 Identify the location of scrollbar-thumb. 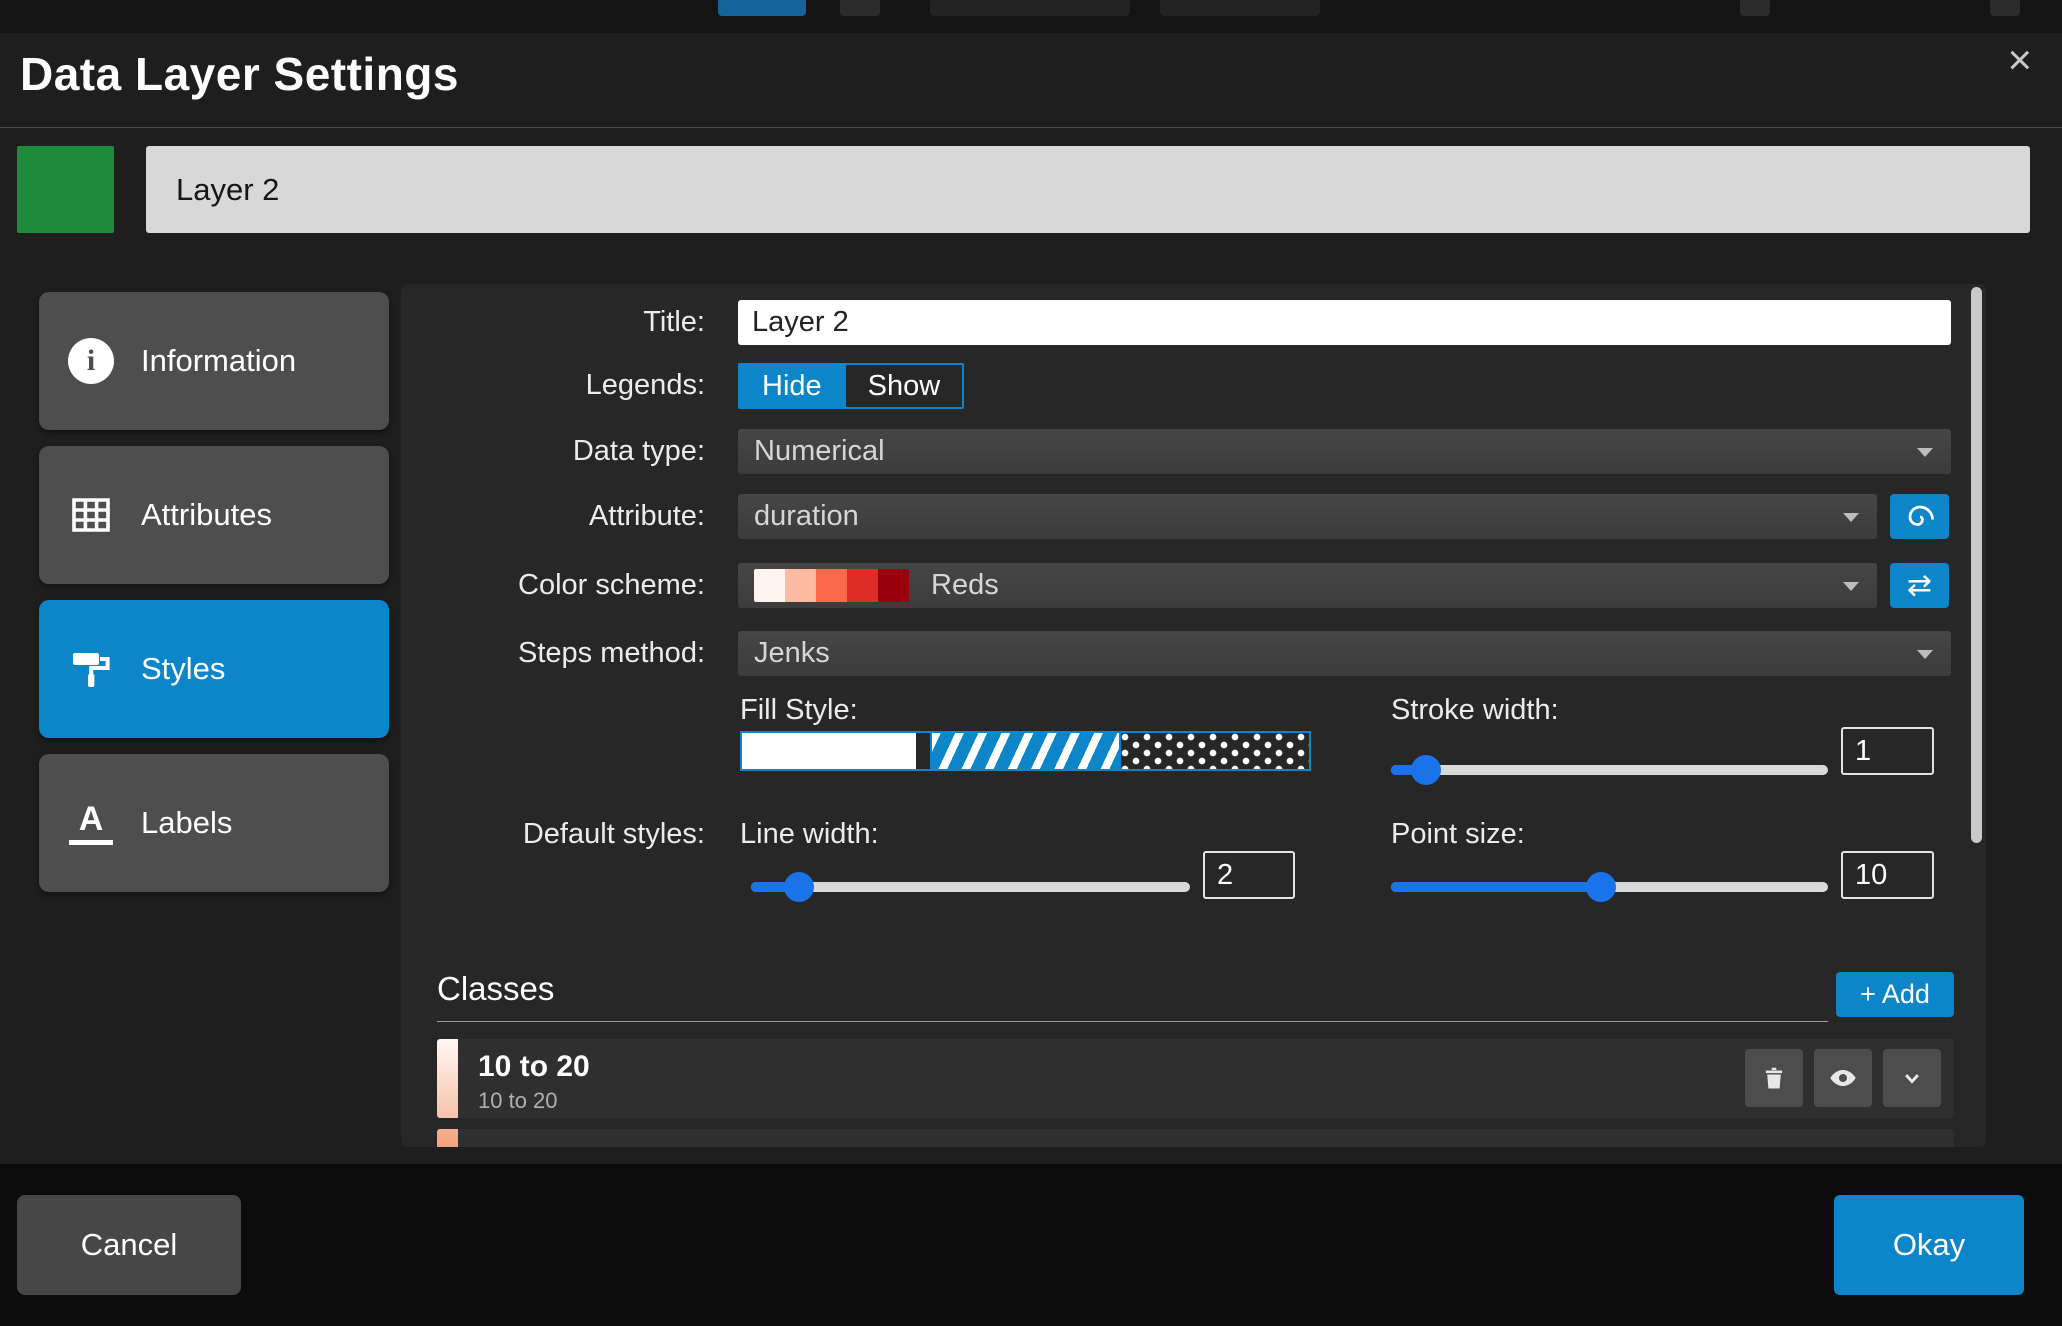
(1976, 565).